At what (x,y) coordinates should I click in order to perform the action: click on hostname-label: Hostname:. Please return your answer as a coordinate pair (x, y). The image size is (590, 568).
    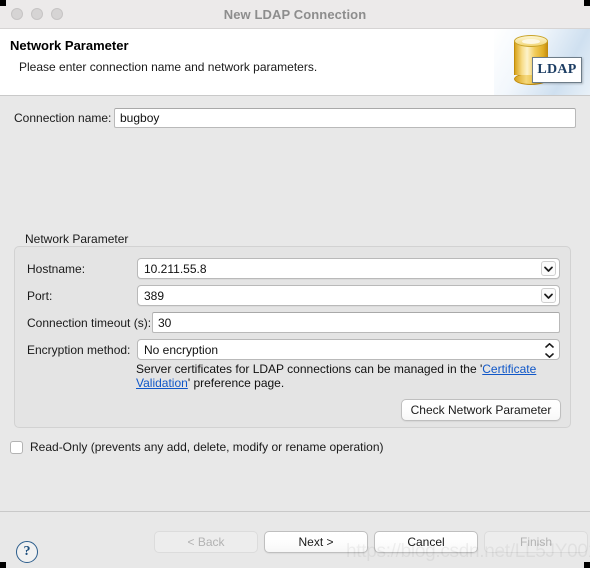
    Looking at the image, I should click on (56, 268).